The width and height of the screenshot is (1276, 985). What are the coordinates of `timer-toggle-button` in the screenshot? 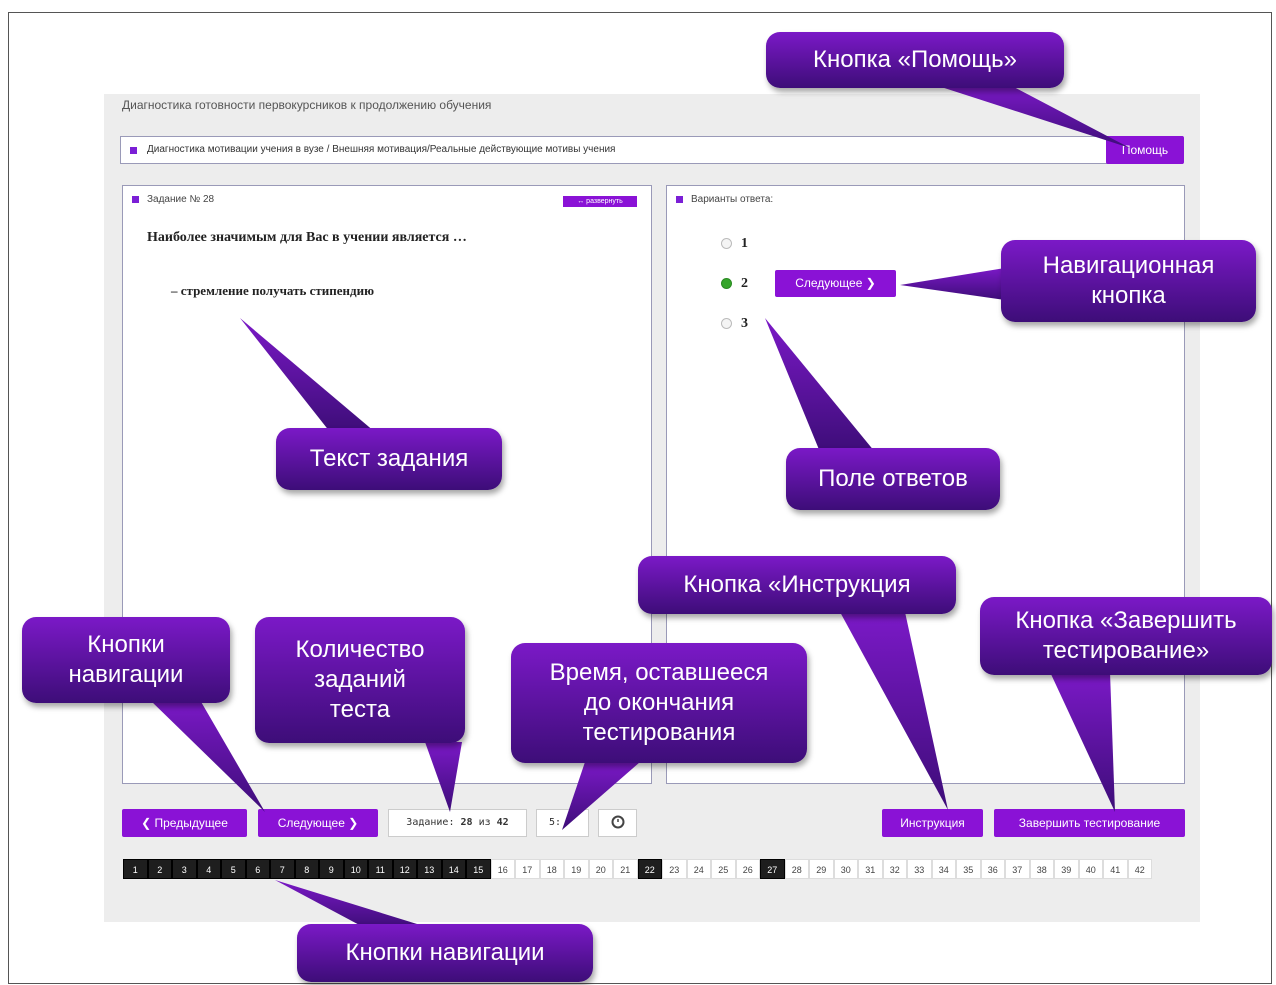 It's located at (617, 823).